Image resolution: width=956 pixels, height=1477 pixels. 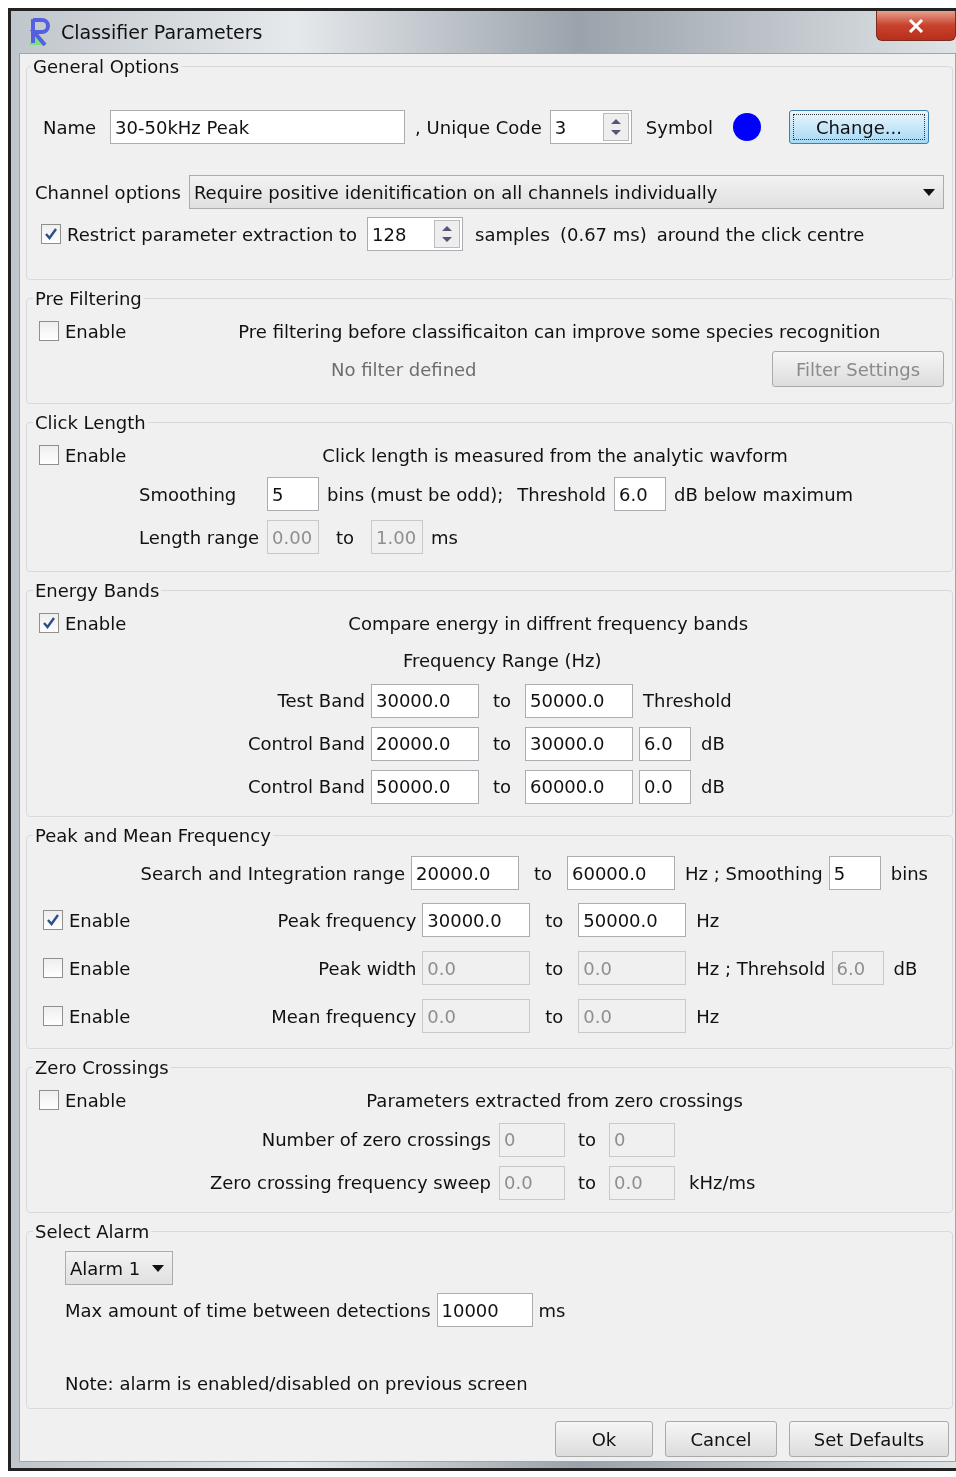 What do you see at coordinates (484, 1310) in the screenshot?
I see `text-field: 10000` at bounding box center [484, 1310].